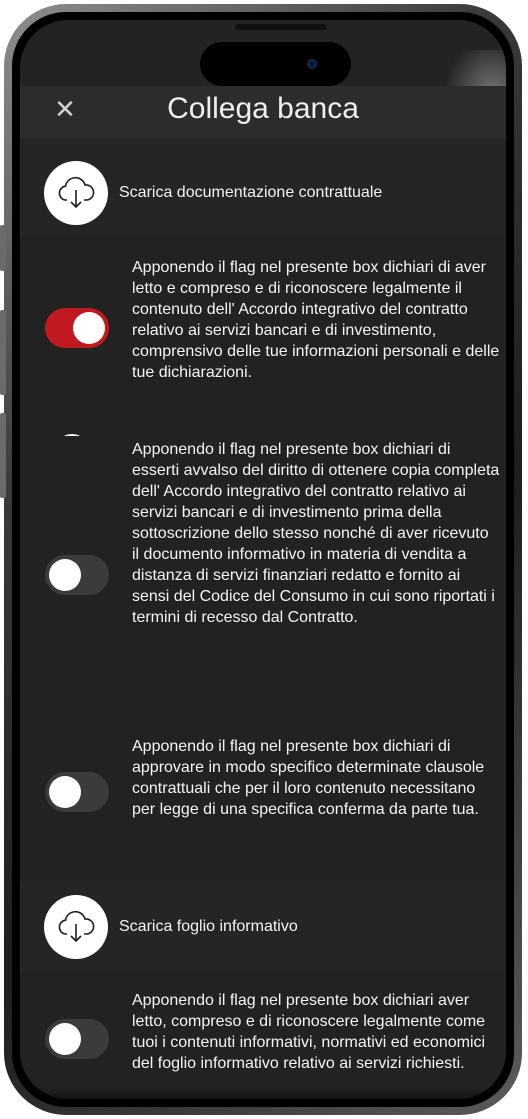 Image resolution: width=528 pixels, height=1119 pixels. Describe the element at coordinates (275, 64) in the screenshot. I see `dynamic-island` at that location.